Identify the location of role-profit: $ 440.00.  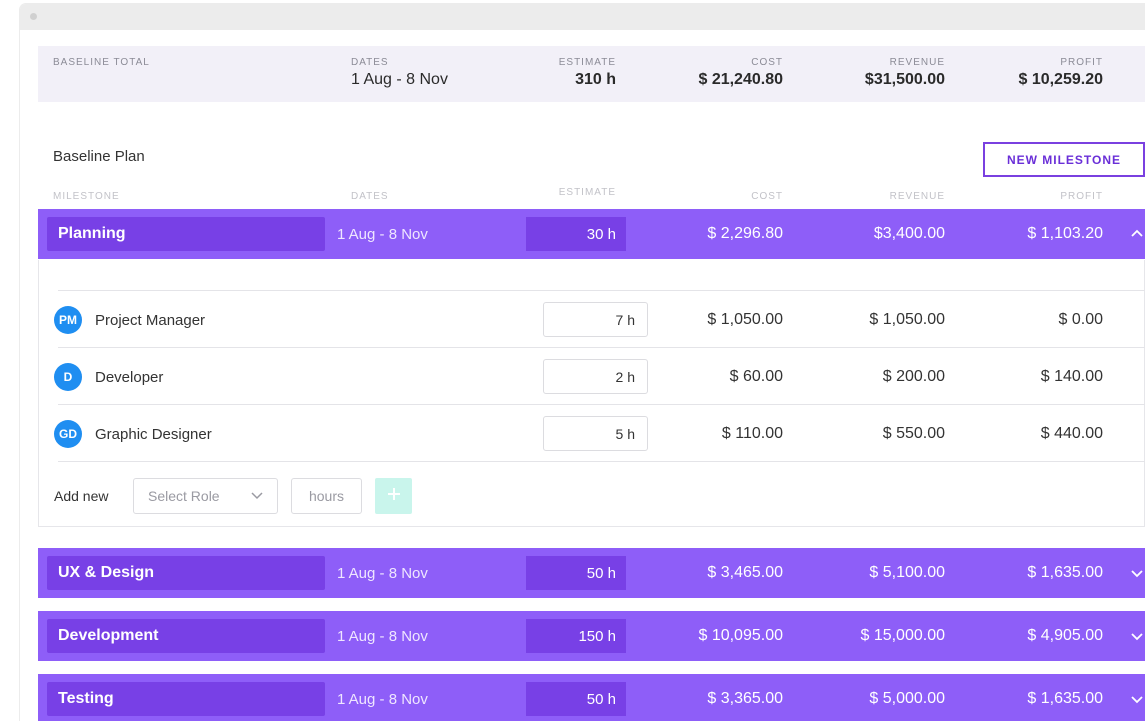
(1071, 433).